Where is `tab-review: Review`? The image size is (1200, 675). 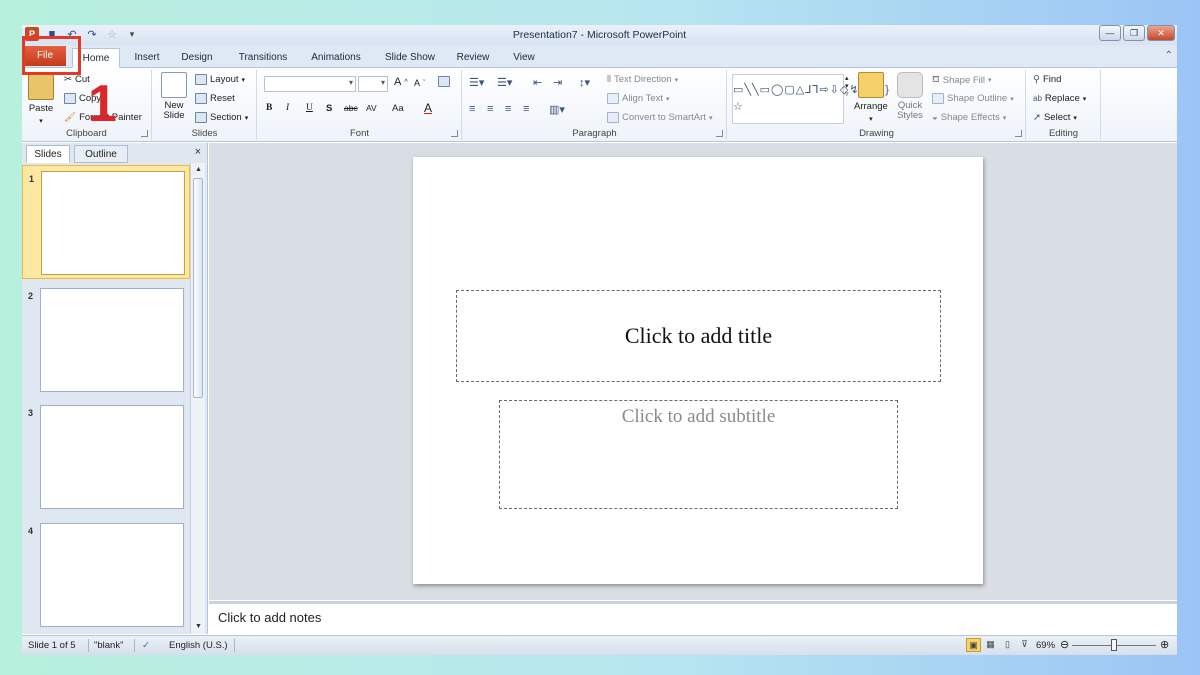
tab-review: Review is located at coordinates (473, 58).